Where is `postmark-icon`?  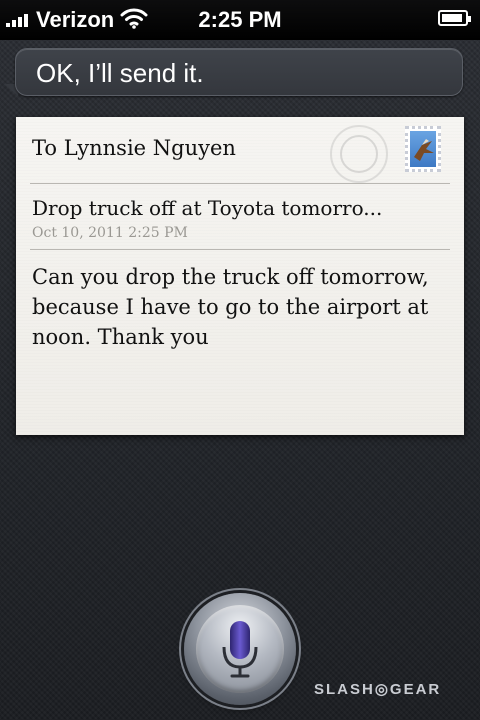
postmark-icon is located at coordinates (359, 154).